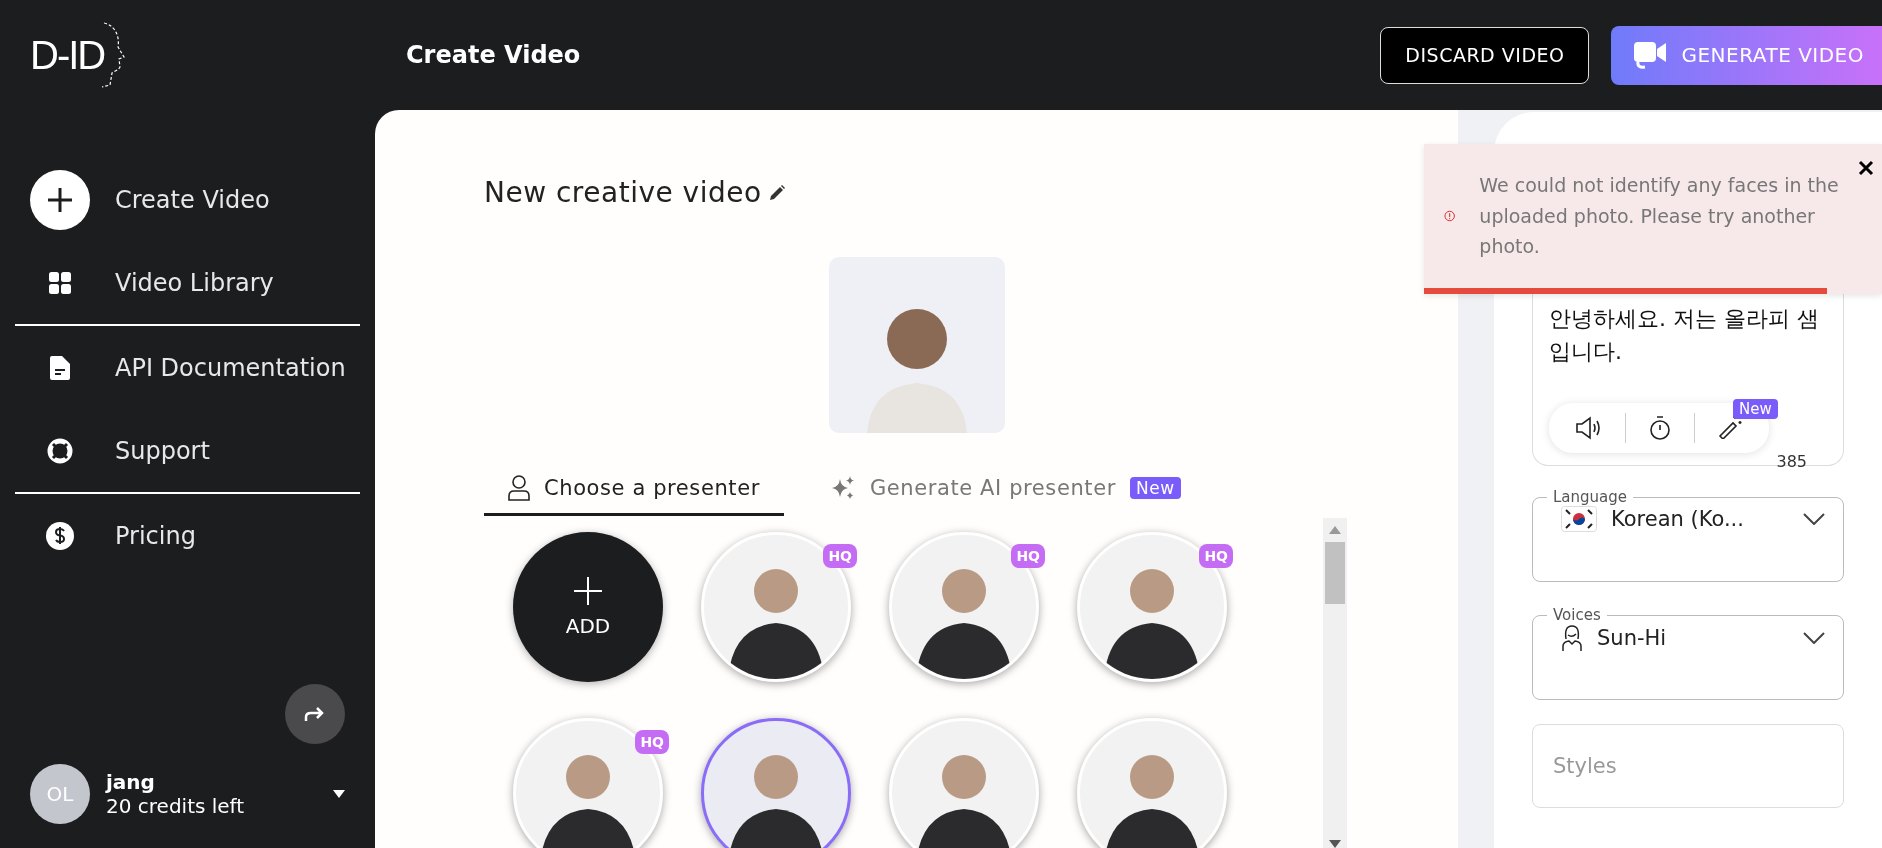  Describe the element at coordinates (776, 192) in the screenshot. I see `pencil-icon` at that location.